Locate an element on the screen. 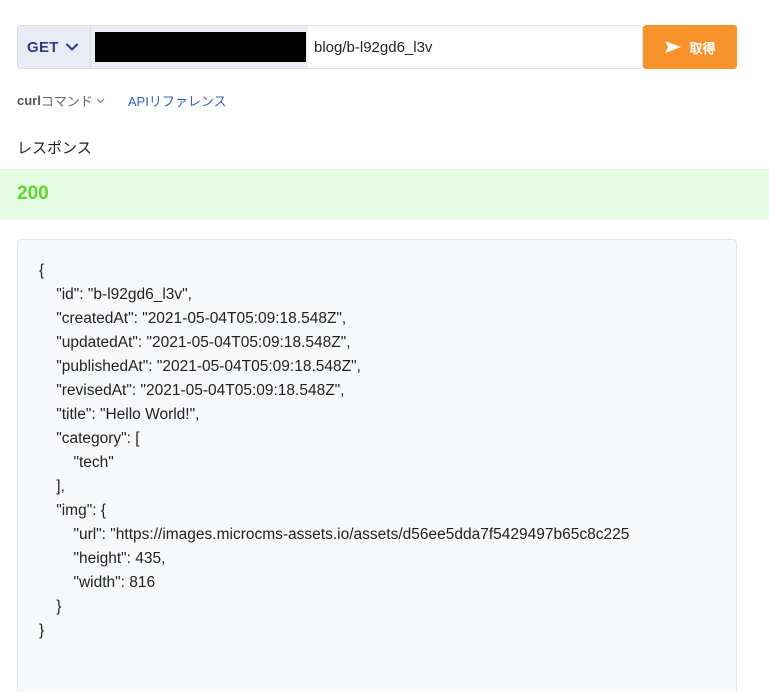 Image resolution: width=769 pixels, height=692 pixels. curl-label-bold: curl is located at coordinates (29, 100).